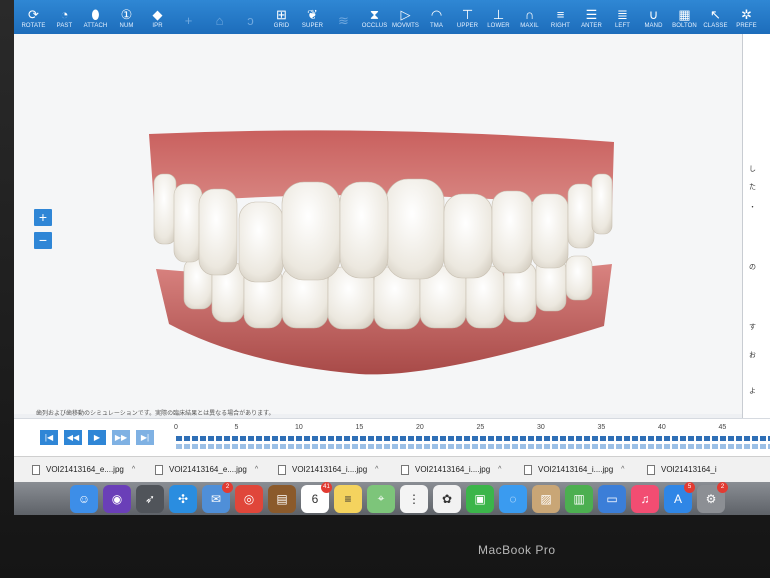 This screenshot has height=578, width=770. I want to click on dock-glyph: ☺, so click(84, 498).